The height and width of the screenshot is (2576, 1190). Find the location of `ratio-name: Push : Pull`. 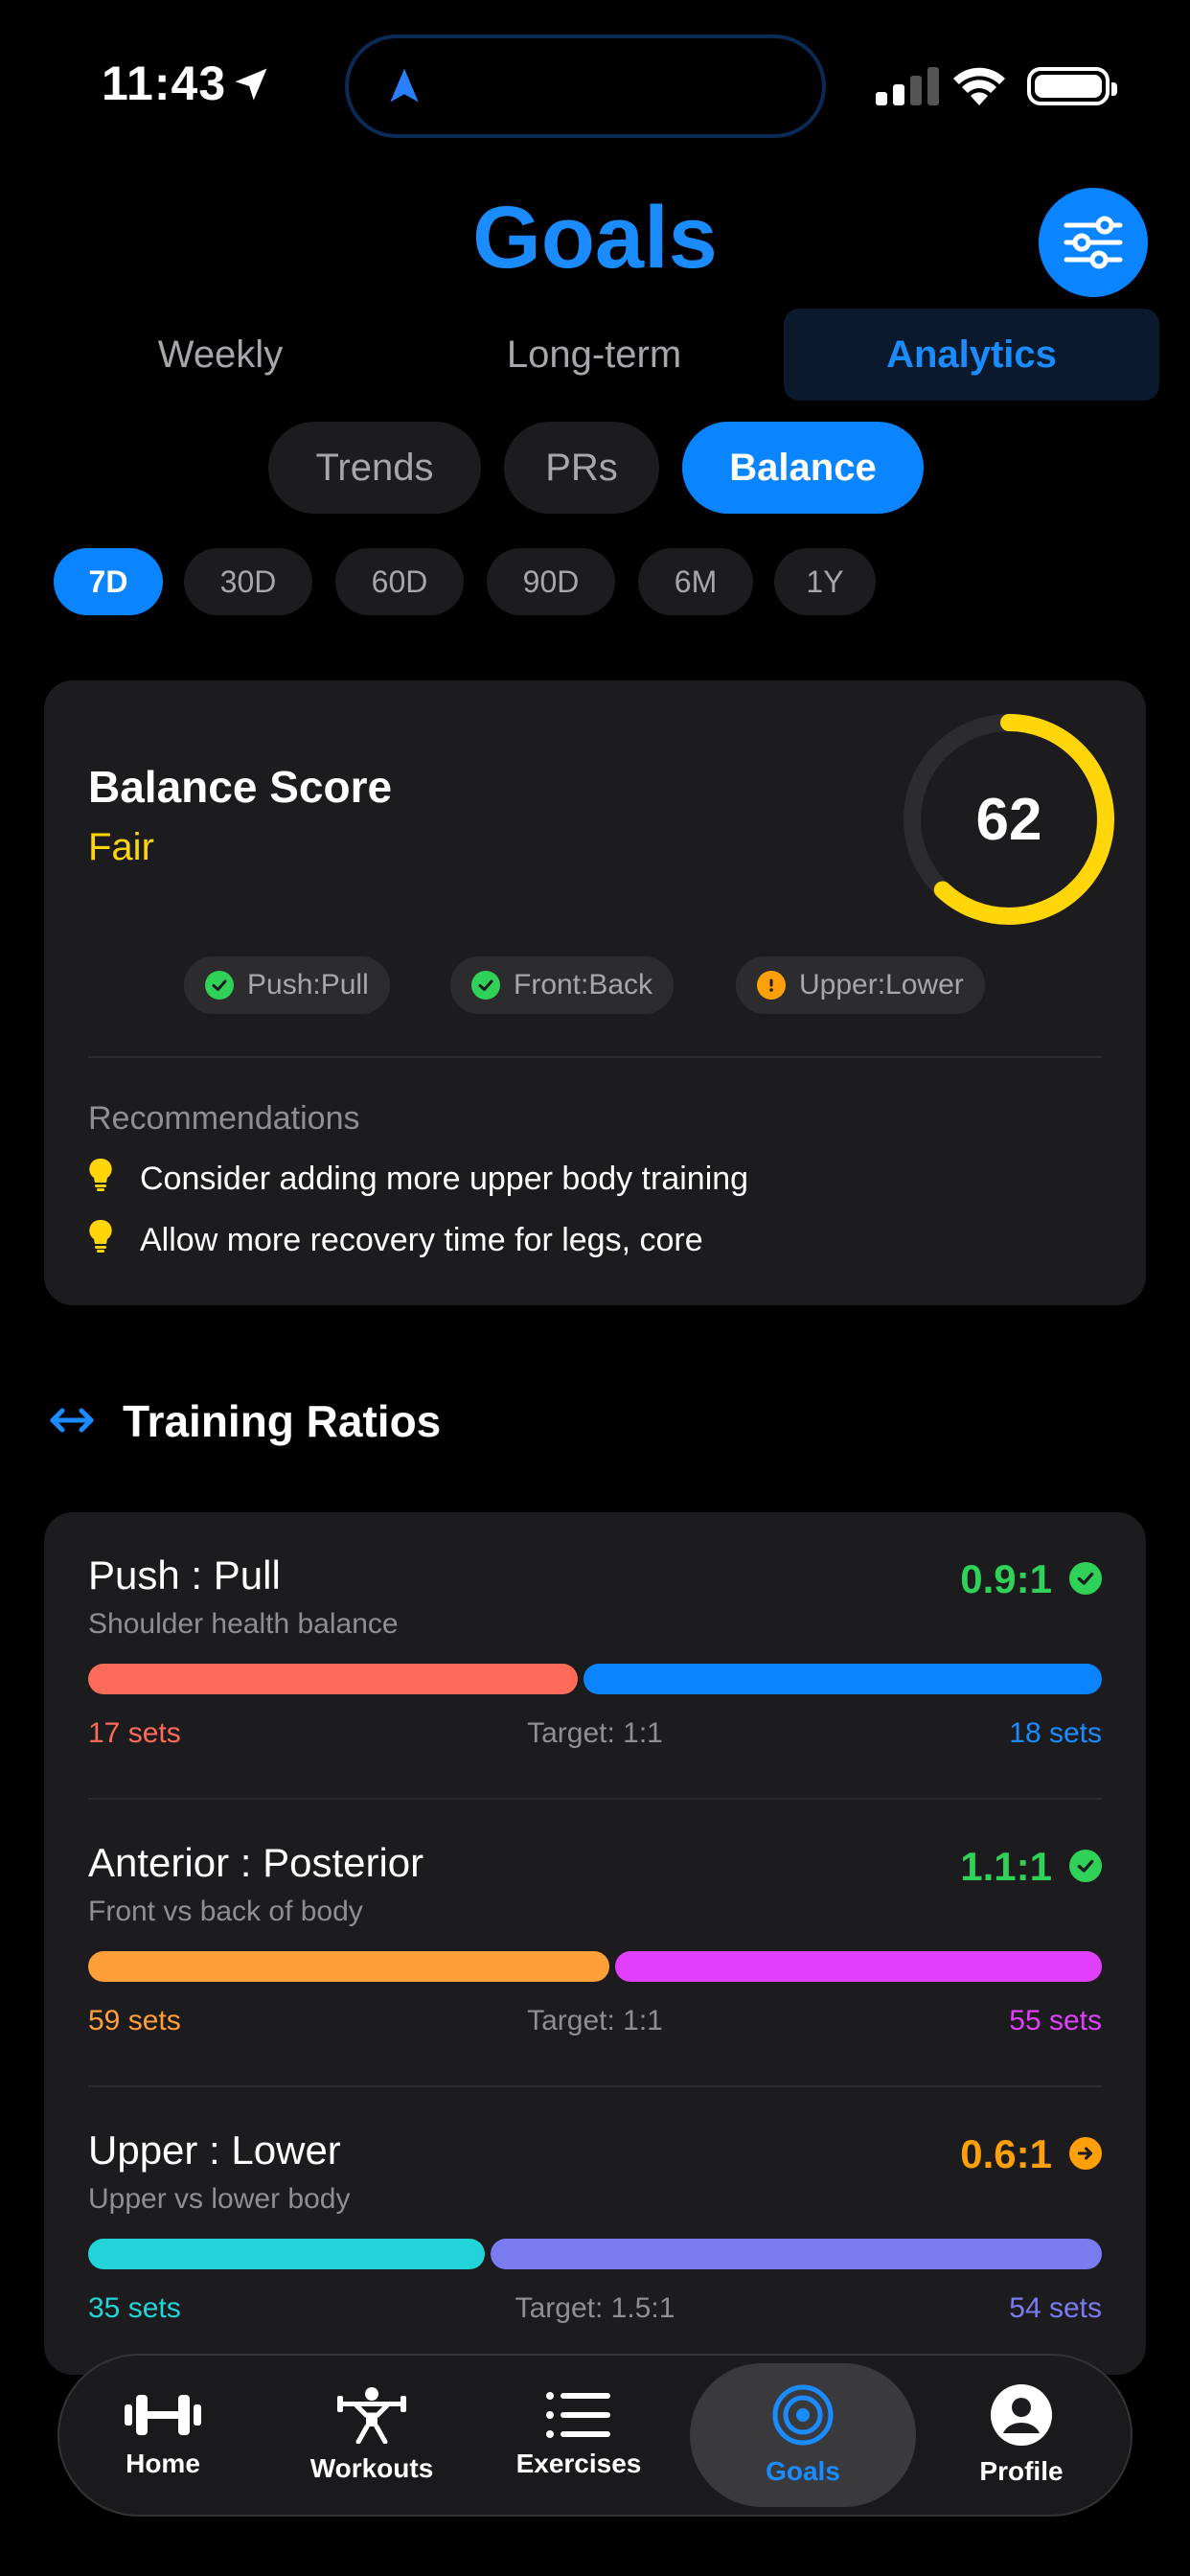

ratio-name: Push : Pull is located at coordinates (185, 1575).